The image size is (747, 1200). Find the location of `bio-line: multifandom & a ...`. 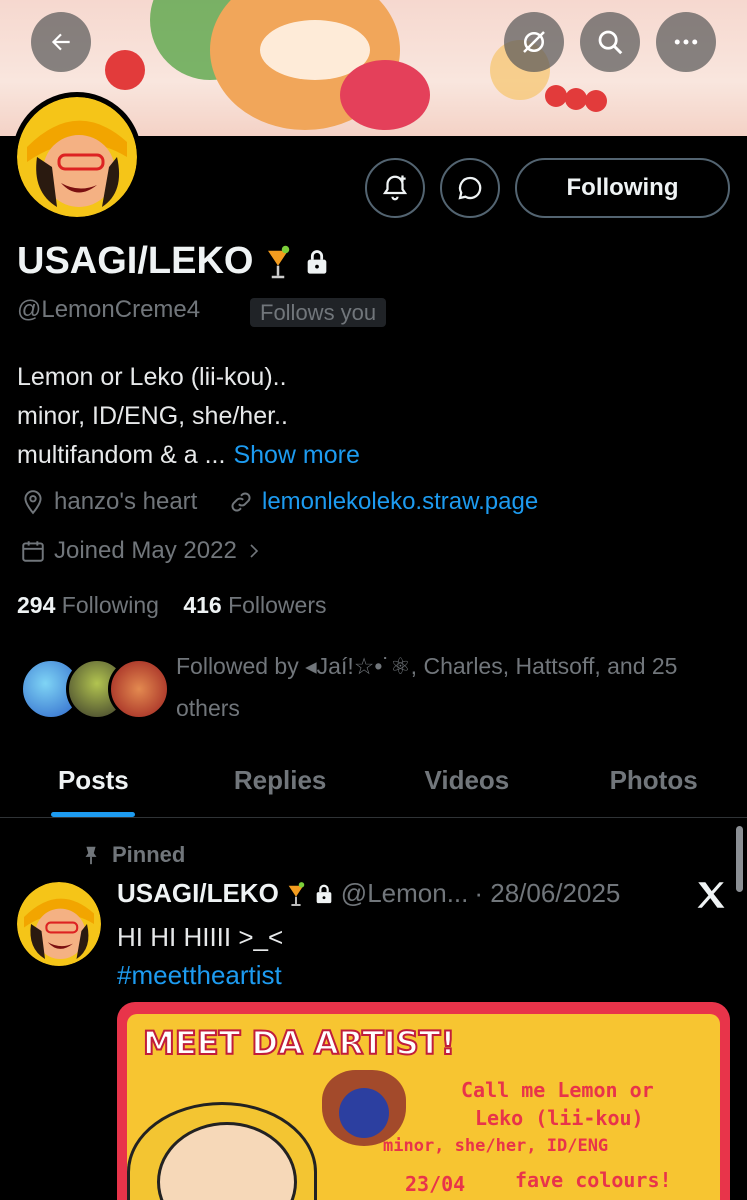

bio-line: multifandom & a ... is located at coordinates (121, 455).